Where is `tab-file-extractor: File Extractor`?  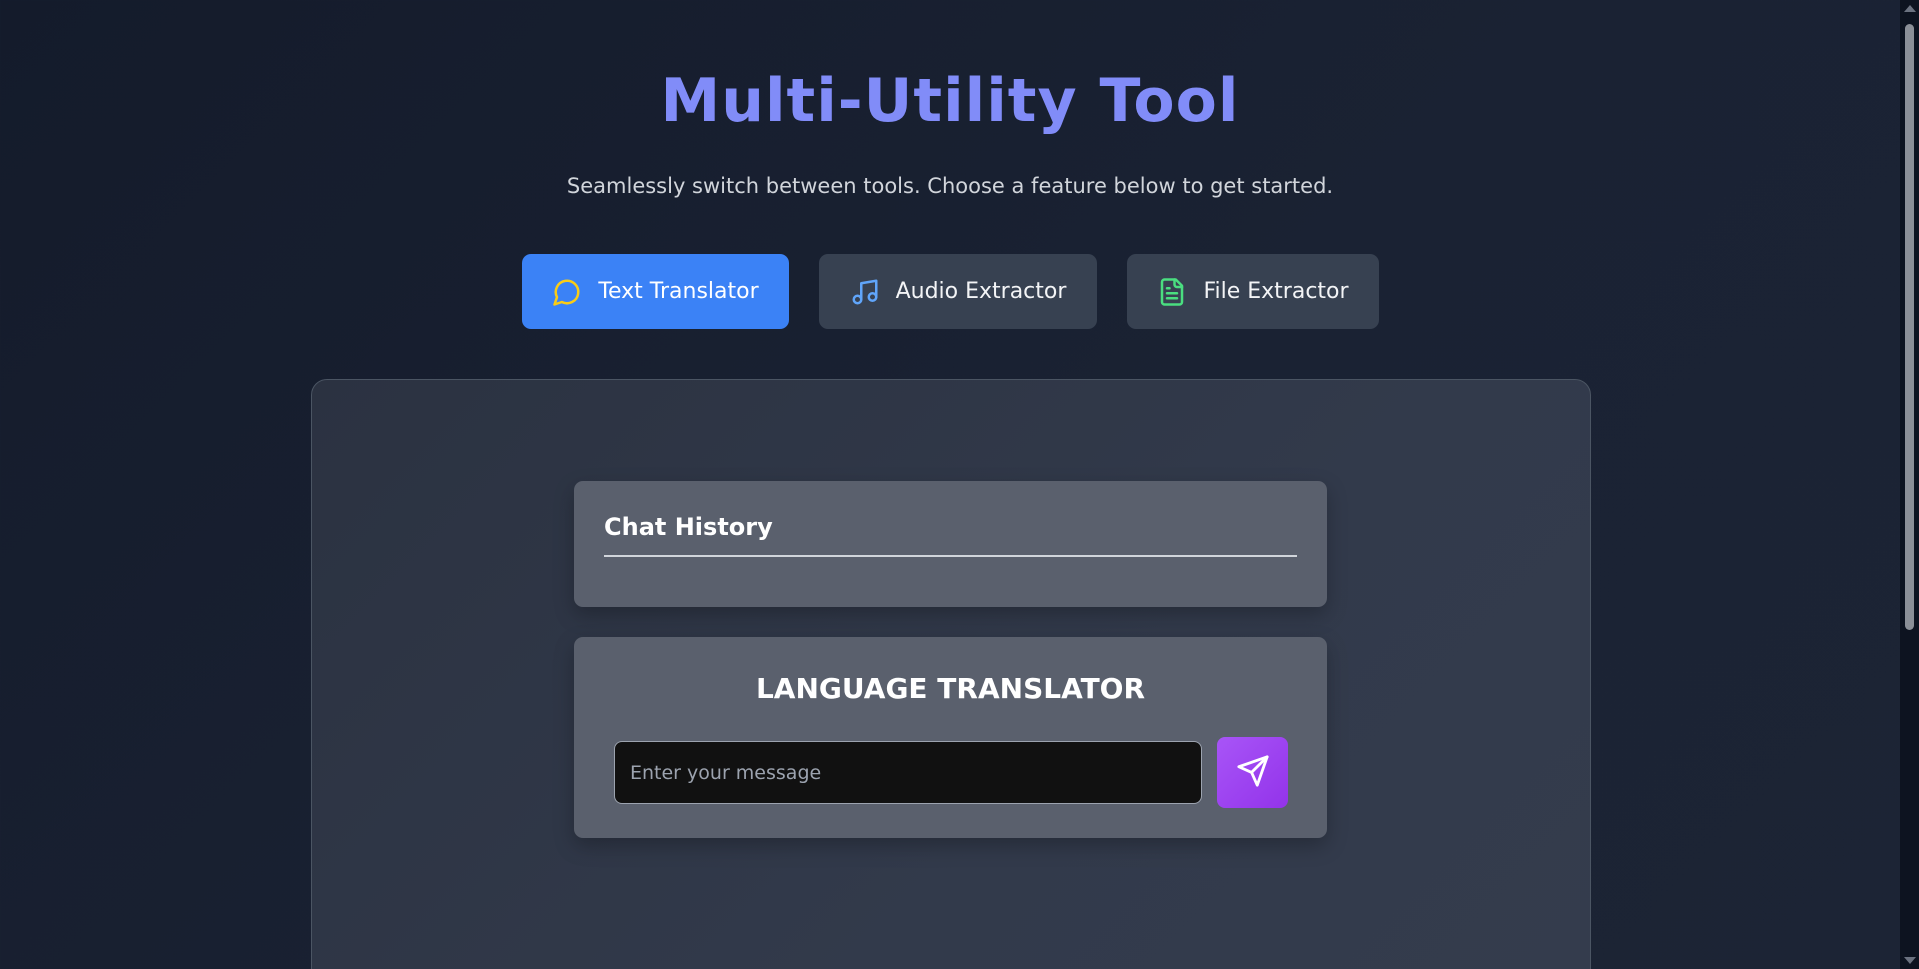 tab-file-extractor: File Extractor is located at coordinates (1253, 291).